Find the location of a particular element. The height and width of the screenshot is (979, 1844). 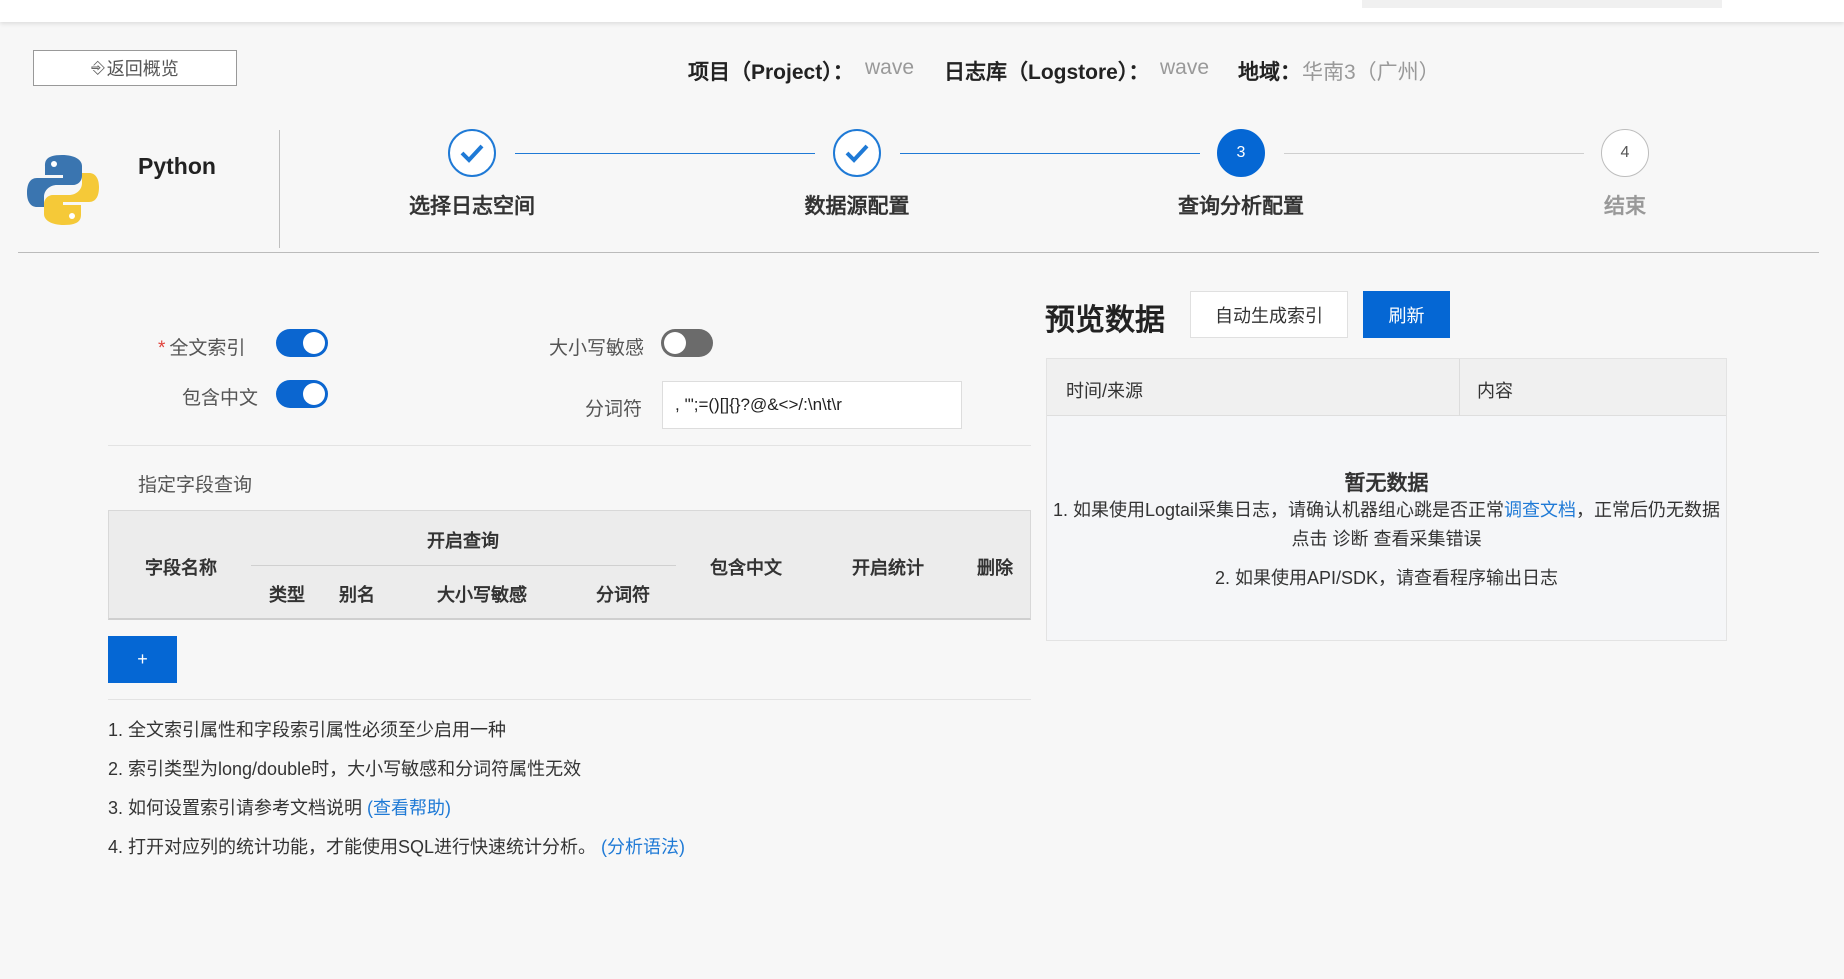

col-field-name: 字段名称 is located at coordinates (181, 568).